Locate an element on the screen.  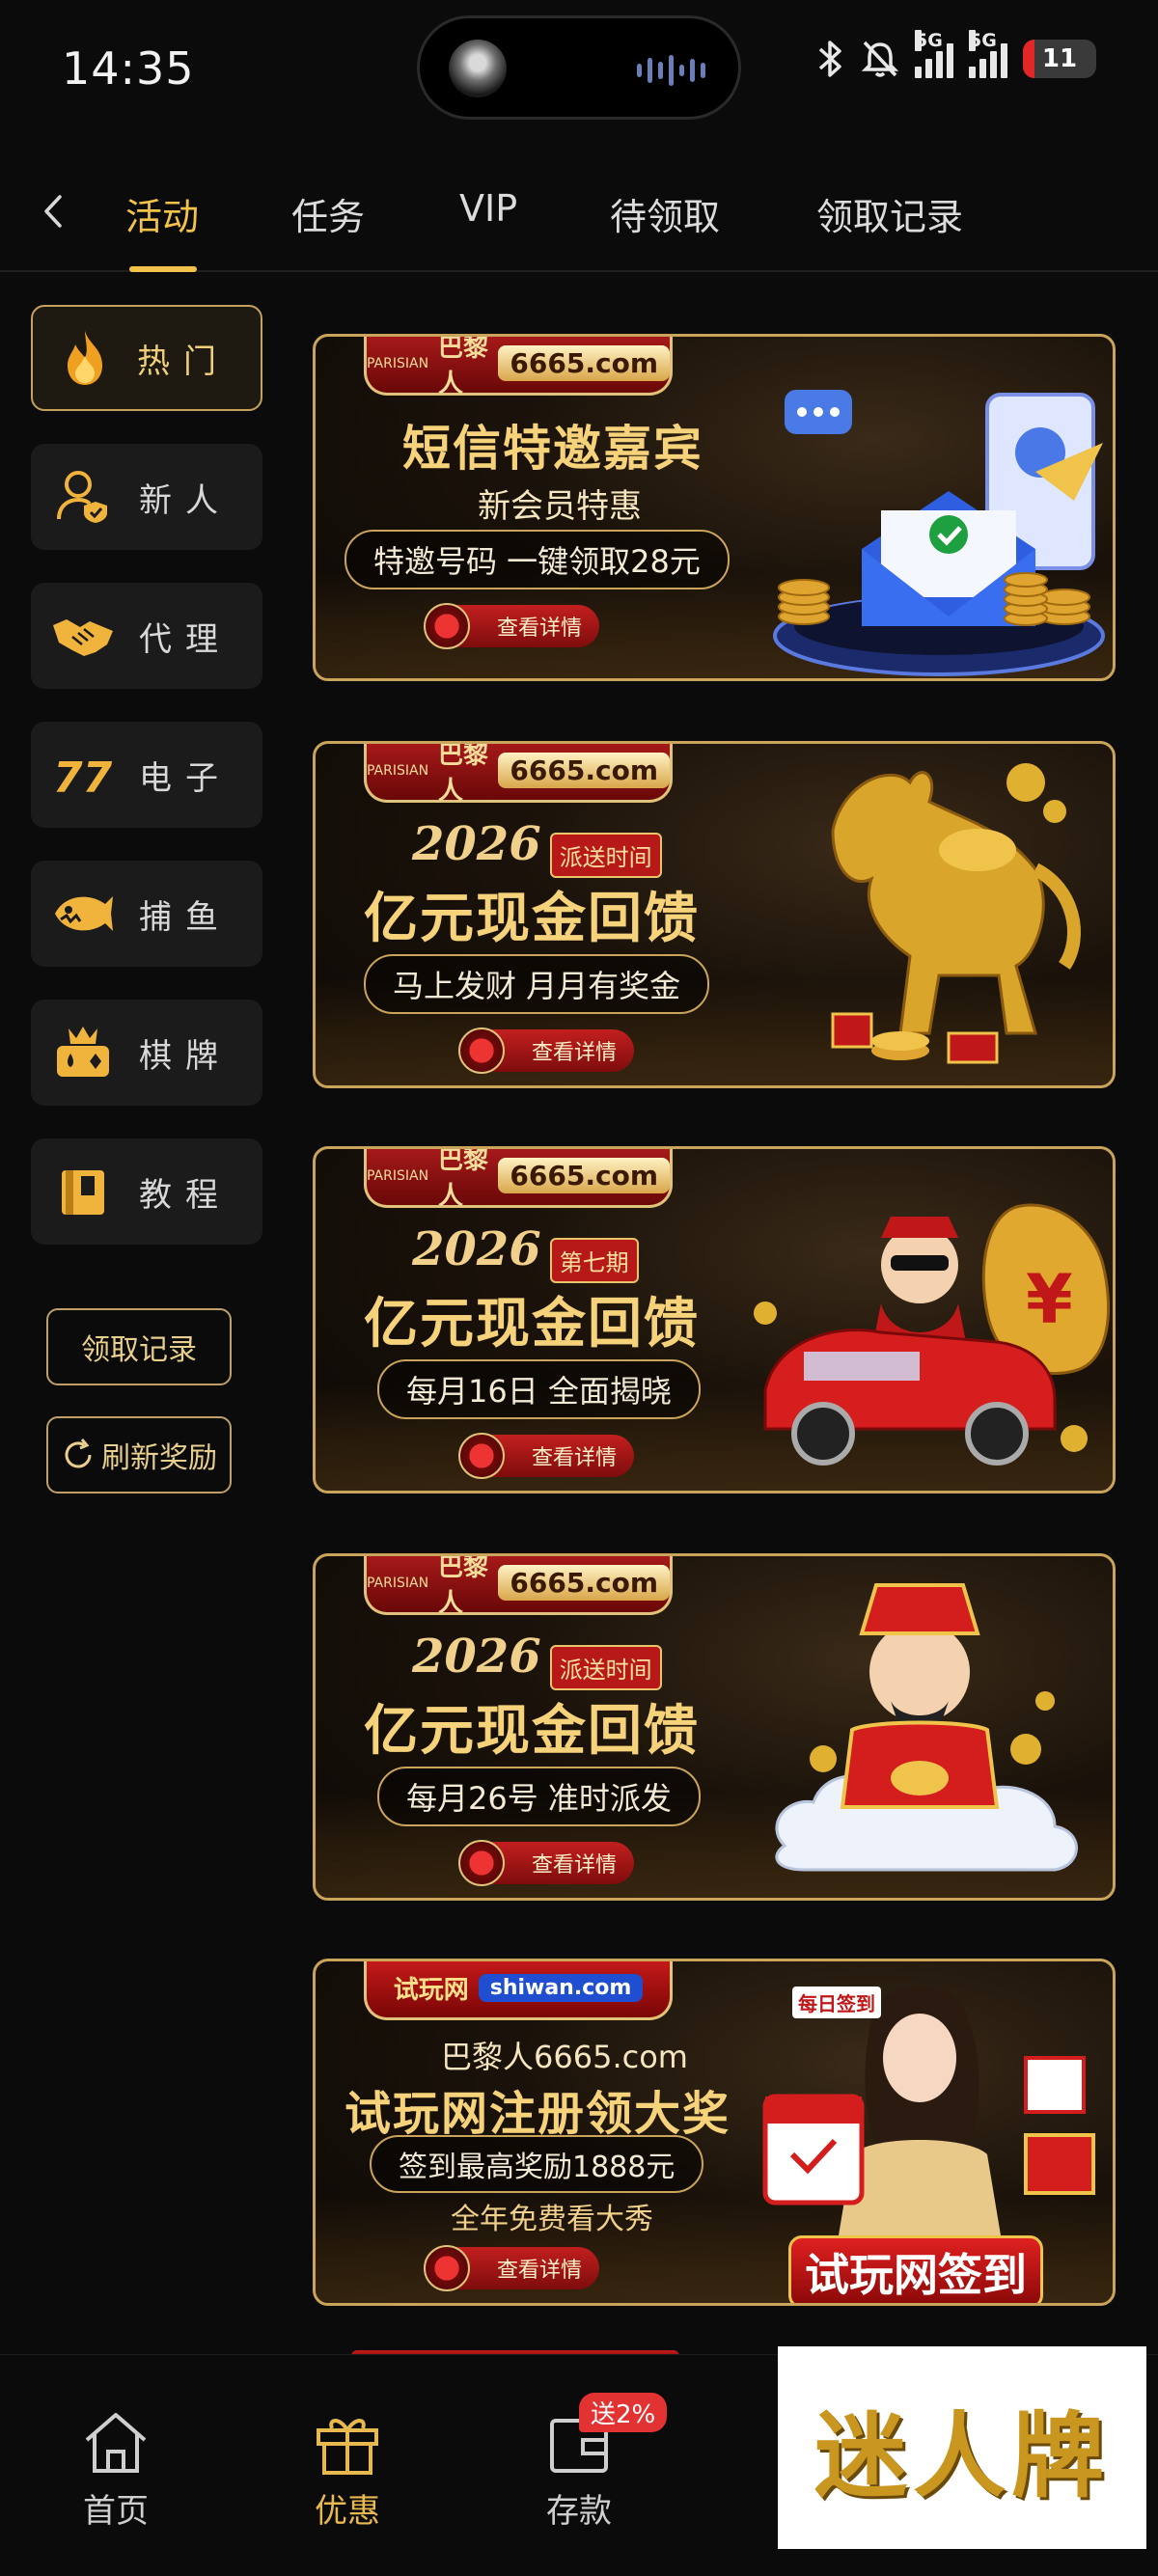
signal-1-icon: 5G is located at coordinates (934, 54).